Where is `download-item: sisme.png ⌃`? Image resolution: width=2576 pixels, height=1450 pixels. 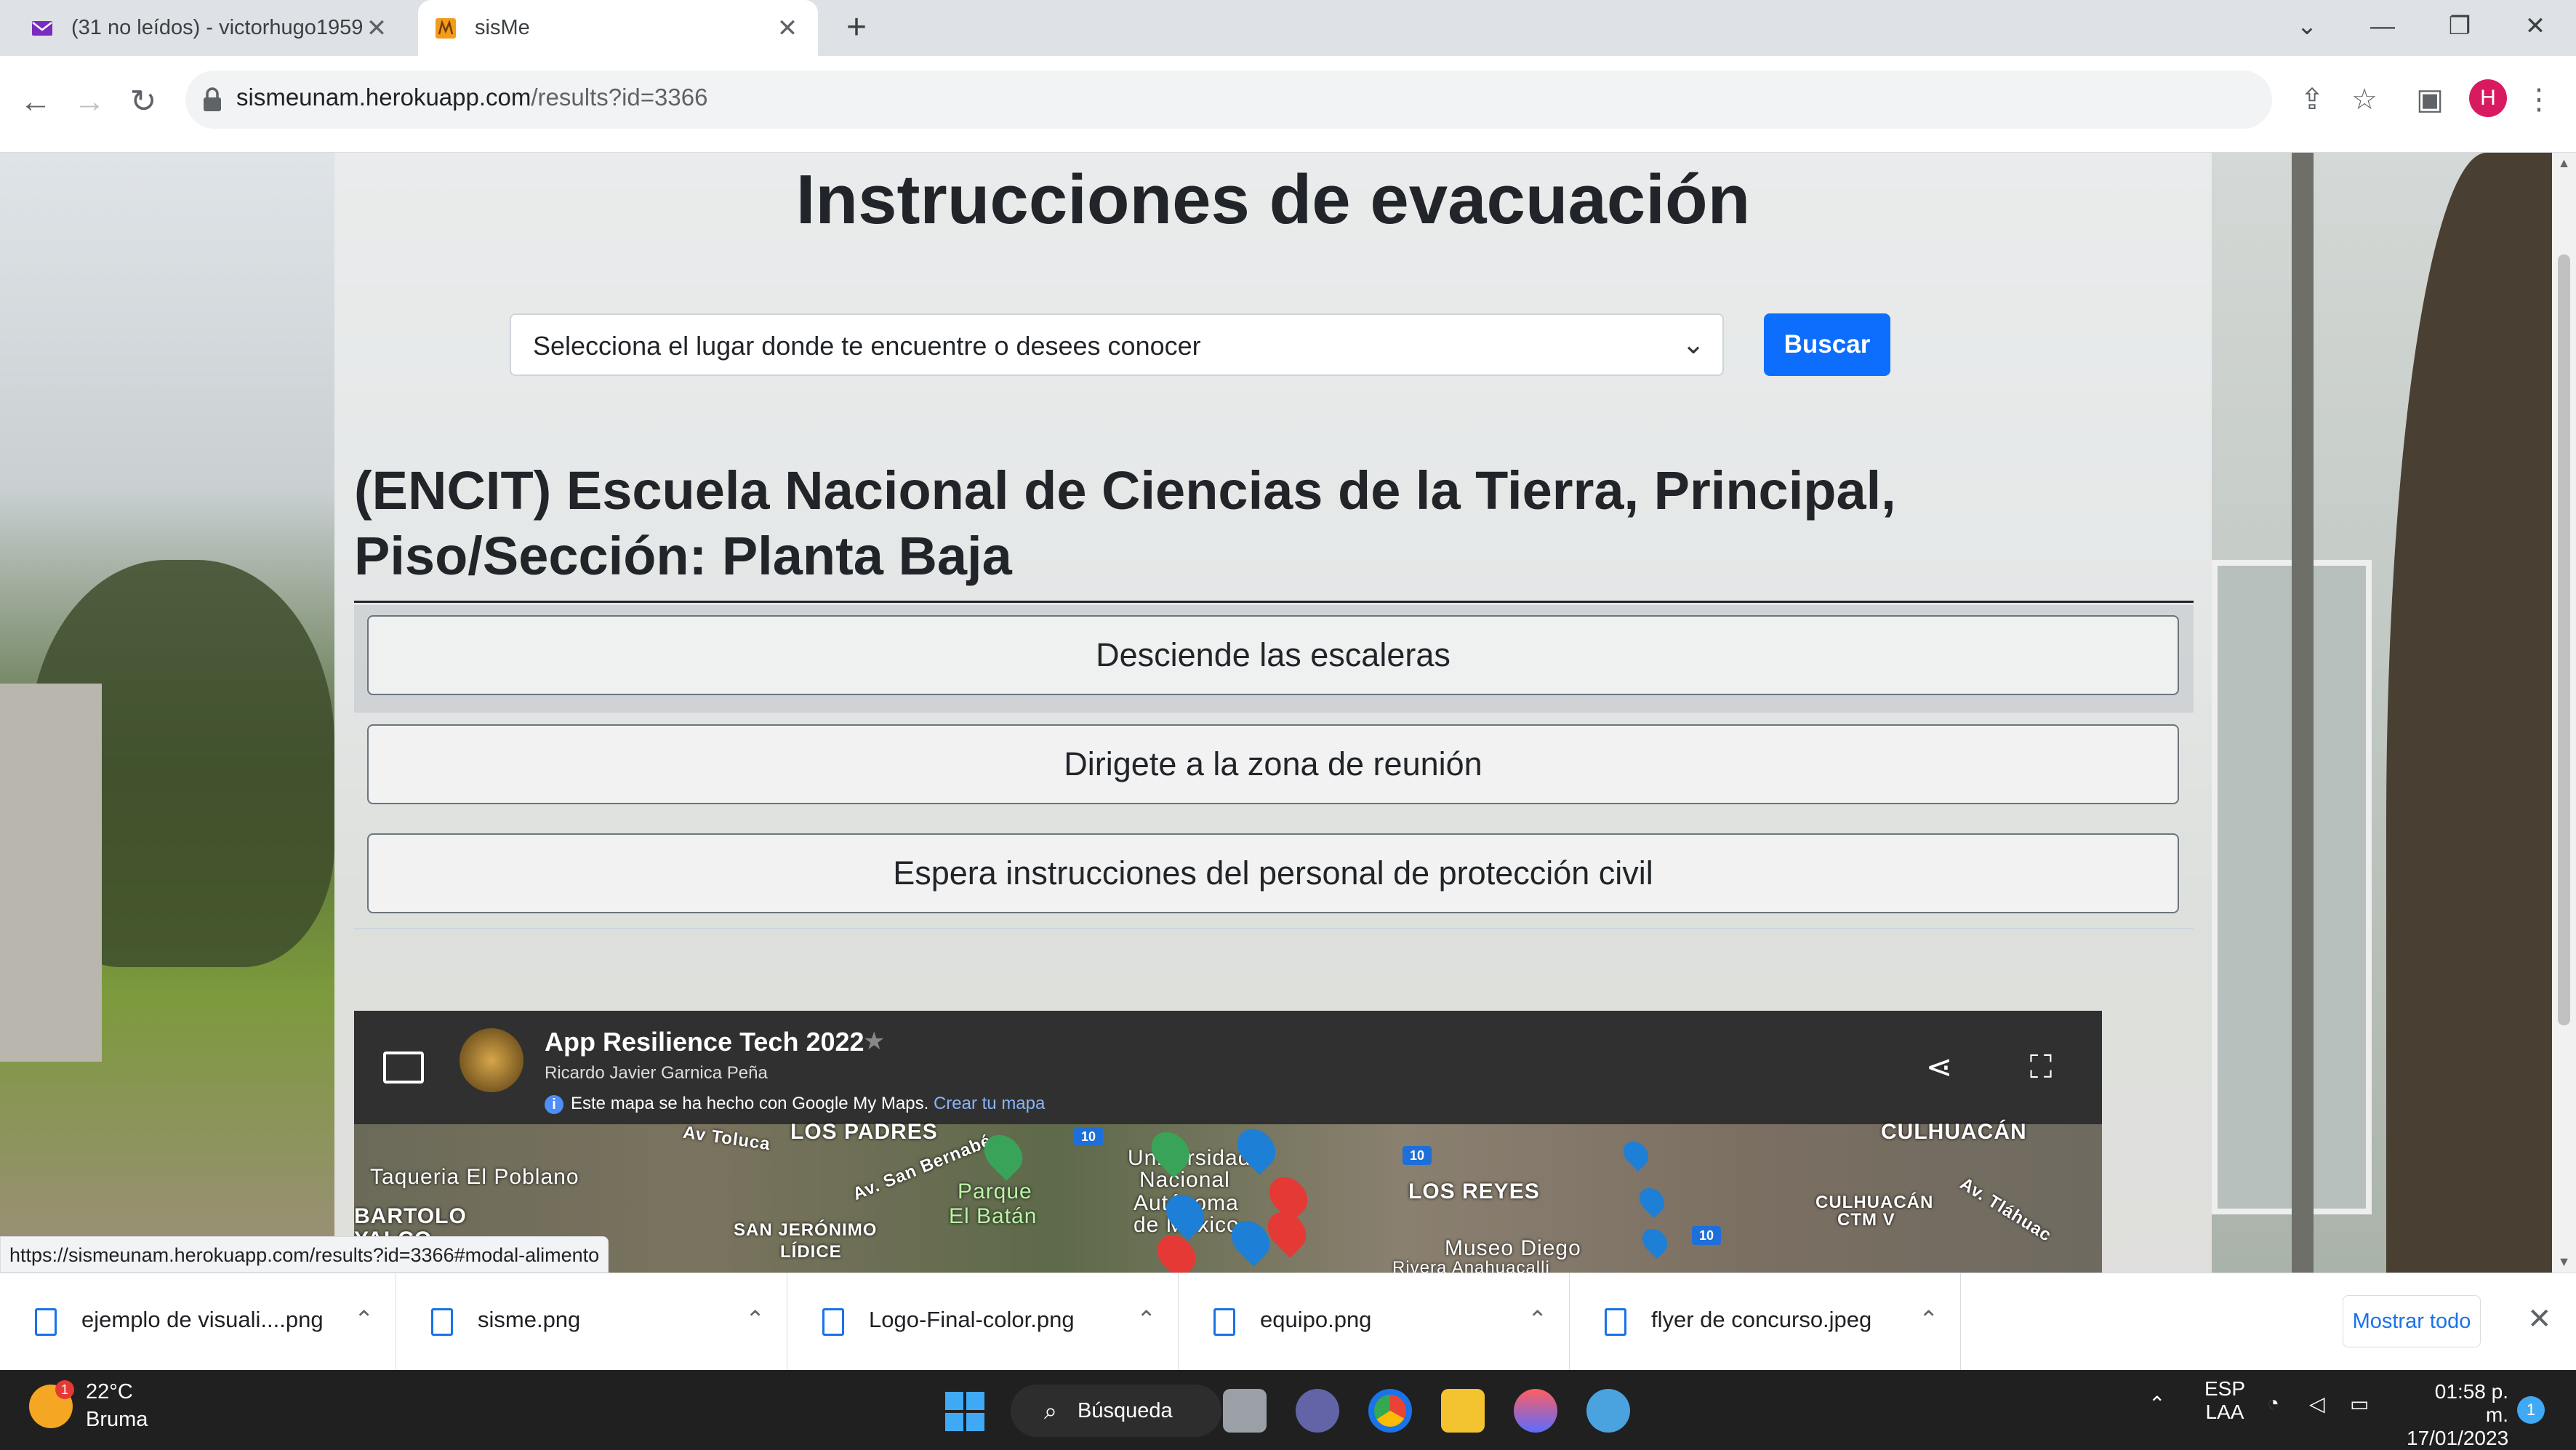
download-item: sisme.png ⌃ is located at coordinates (591, 1322).